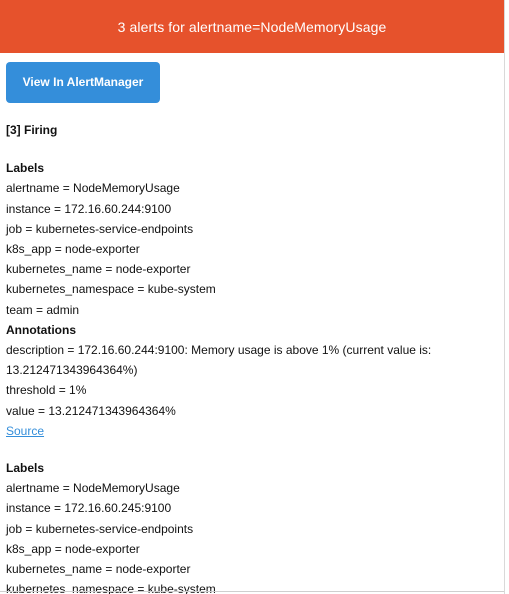 This screenshot has width=509, height=594. I want to click on annotation-line: value = 13.212471343964364%, so click(91, 410).